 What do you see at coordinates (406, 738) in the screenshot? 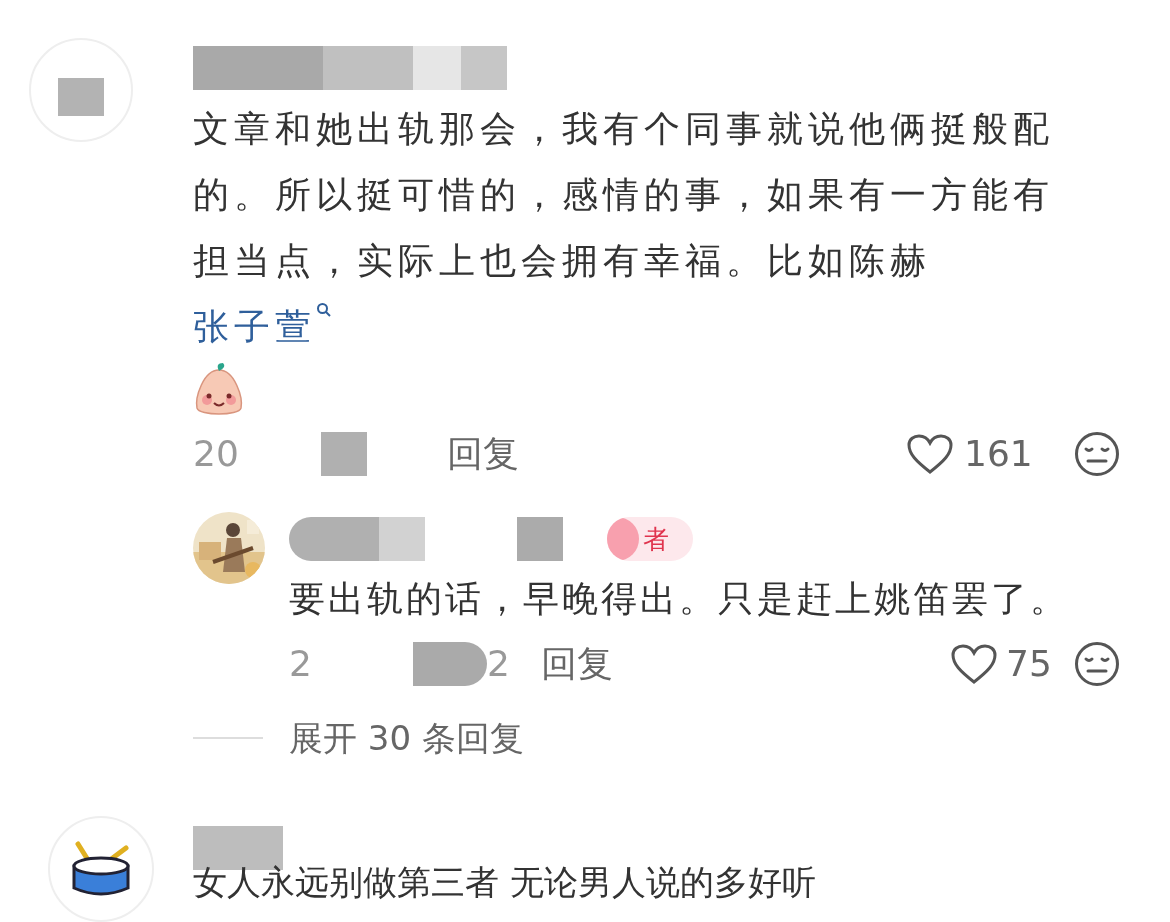
I see `expand-replies-button: 展开 30 条回复` at bounding box center [406, 738].